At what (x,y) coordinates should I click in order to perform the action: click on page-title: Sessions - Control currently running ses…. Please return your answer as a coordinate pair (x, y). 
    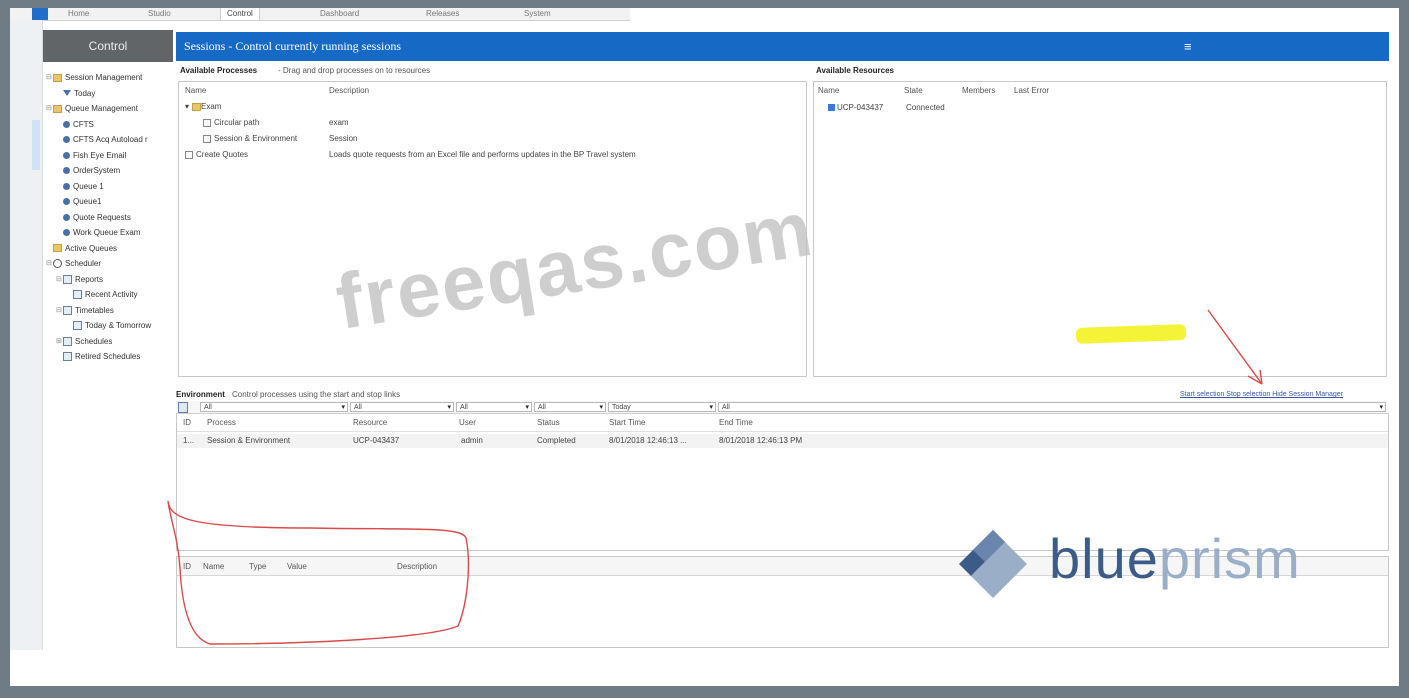
    Looking at the image, I should click on (292, 46).